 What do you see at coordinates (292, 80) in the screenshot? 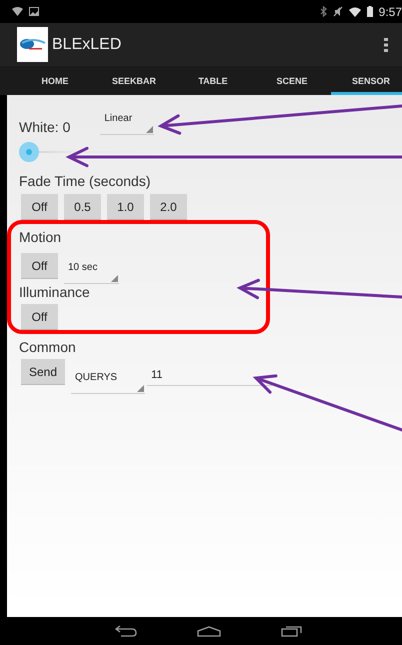
I see `tab: SCENE` at bounding box center [292, 80].